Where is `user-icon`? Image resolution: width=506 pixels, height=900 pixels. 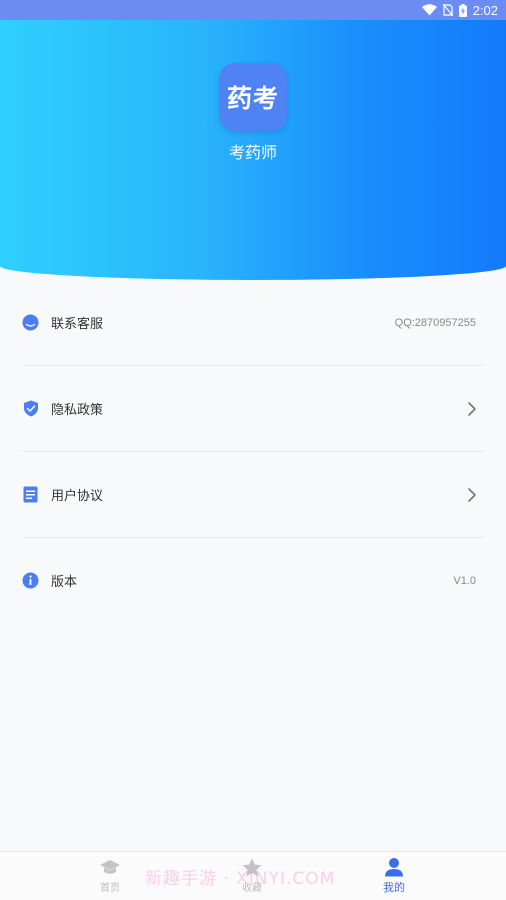
user-icon is located at coordinates (394, 867).